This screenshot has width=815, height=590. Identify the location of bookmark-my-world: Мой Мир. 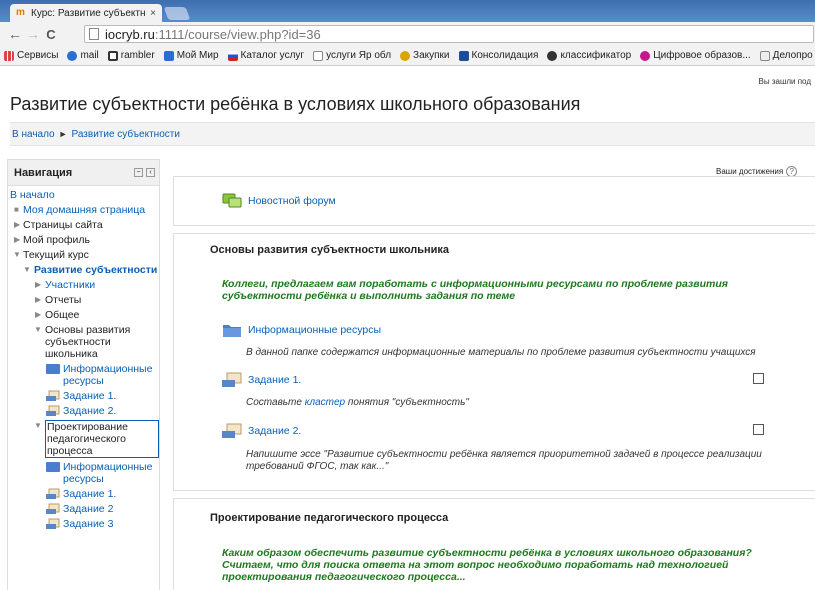
(191, 55).